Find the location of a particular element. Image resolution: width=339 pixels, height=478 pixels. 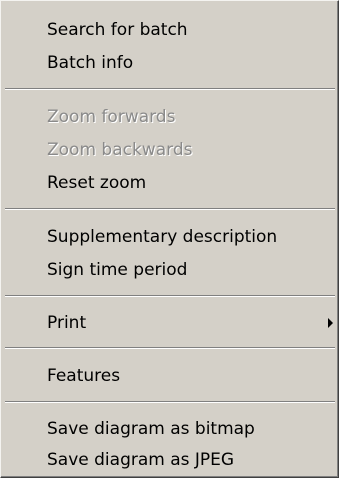

chevron-right-icon is located at coordinates (330, 323).